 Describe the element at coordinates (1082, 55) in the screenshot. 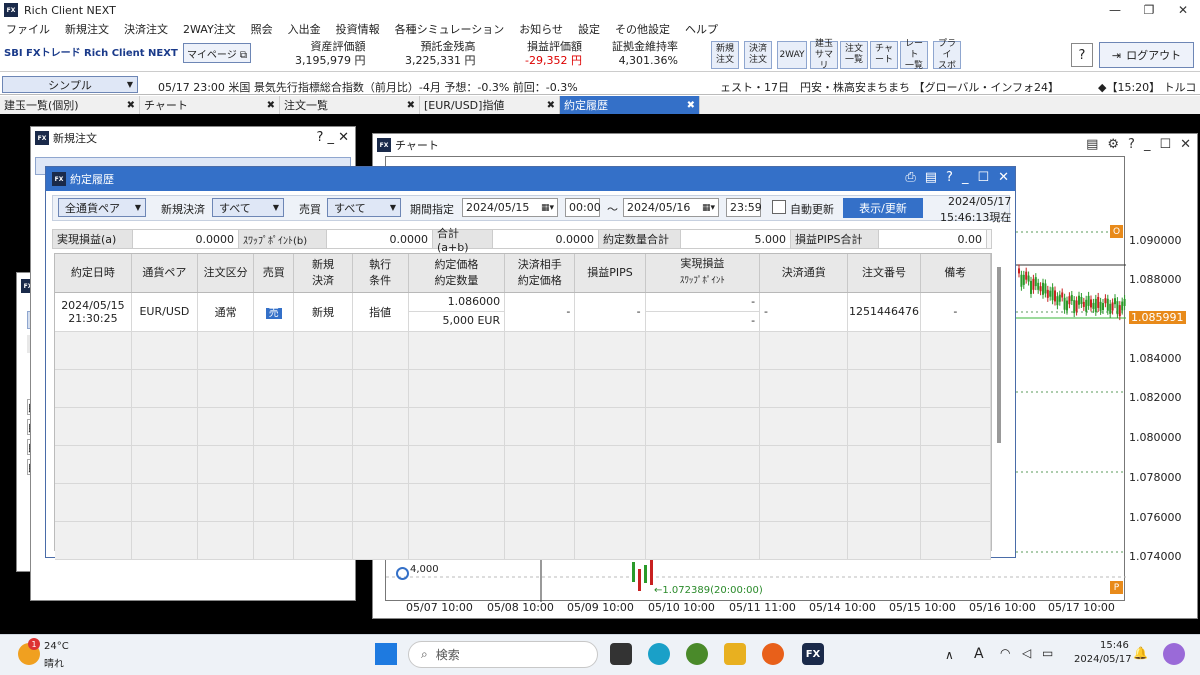

I see `help-button: ?` at that location.